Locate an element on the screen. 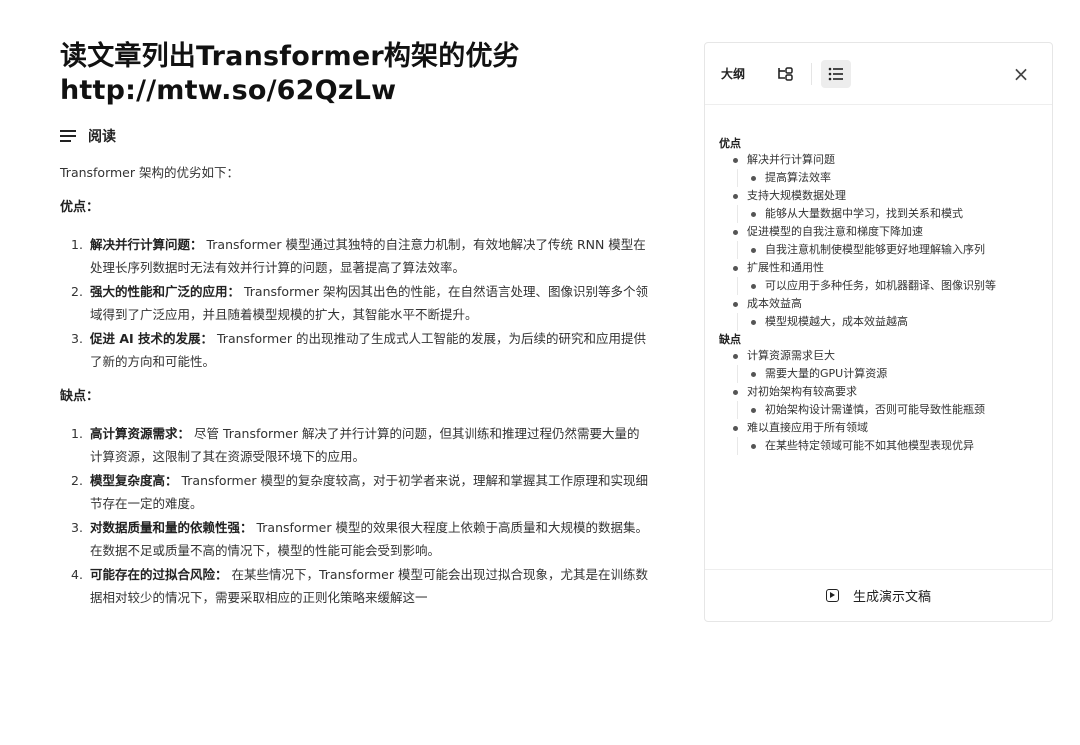 The height and width of the screenshot is (745, 1080). outline-subitem: 初始架构设计需谨慎，否则可能导致性能瓶颈 is located at coordinates (891, 410).